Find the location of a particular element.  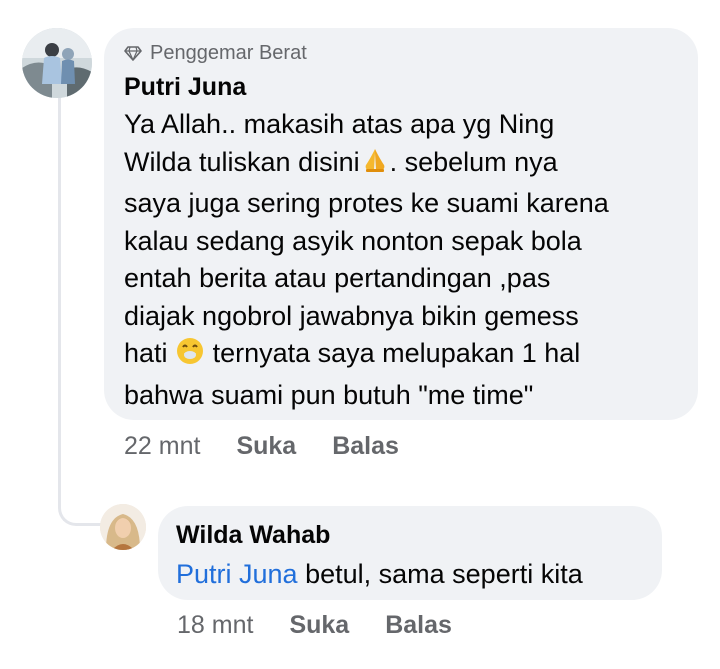

reply-actions: 18 mnt Suka Balas is located at coordinates (332, 625).